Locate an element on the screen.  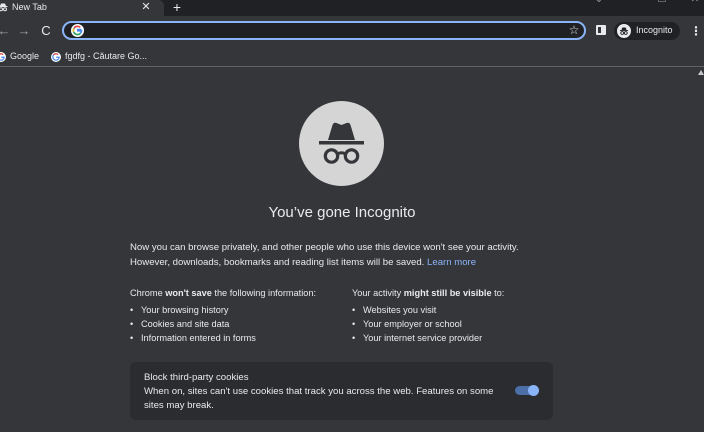
omnibox: ☆ is located at coordinates (324, 30).